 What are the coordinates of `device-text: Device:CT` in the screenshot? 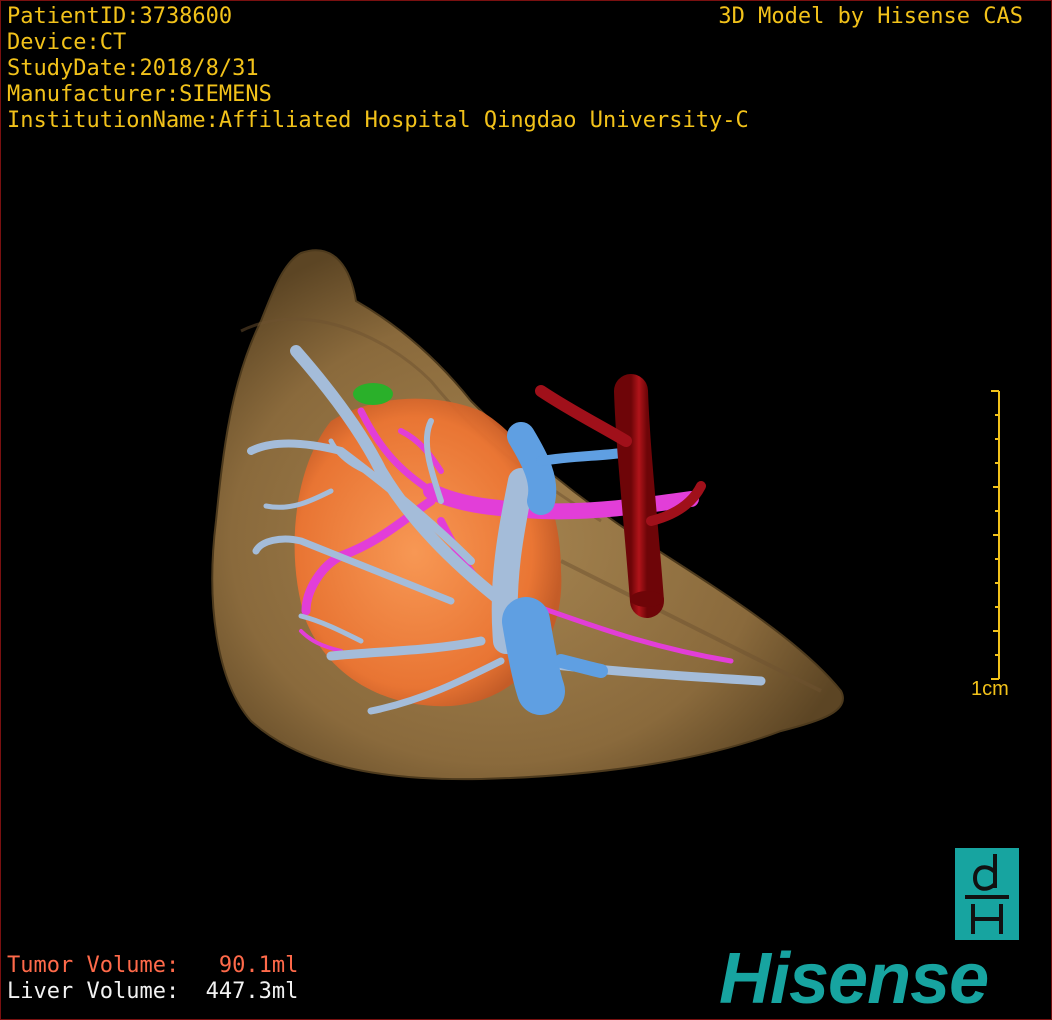 It's located at (67, 42).